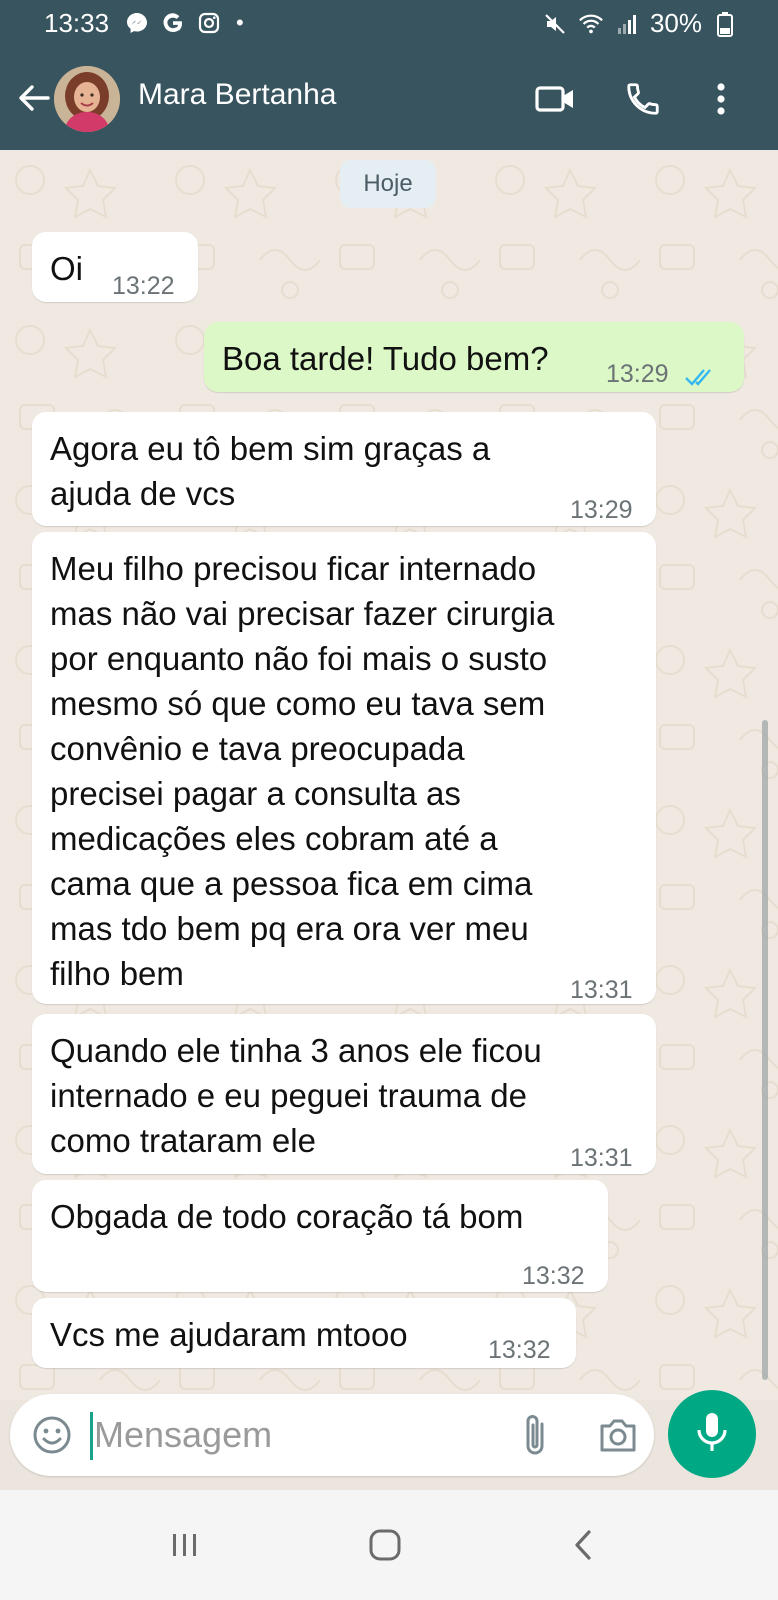 This screenshot has width=778, height=1600. Describe the element at coordinates (87, 99) in the screenshot. I see `contact-avatar` at that location.